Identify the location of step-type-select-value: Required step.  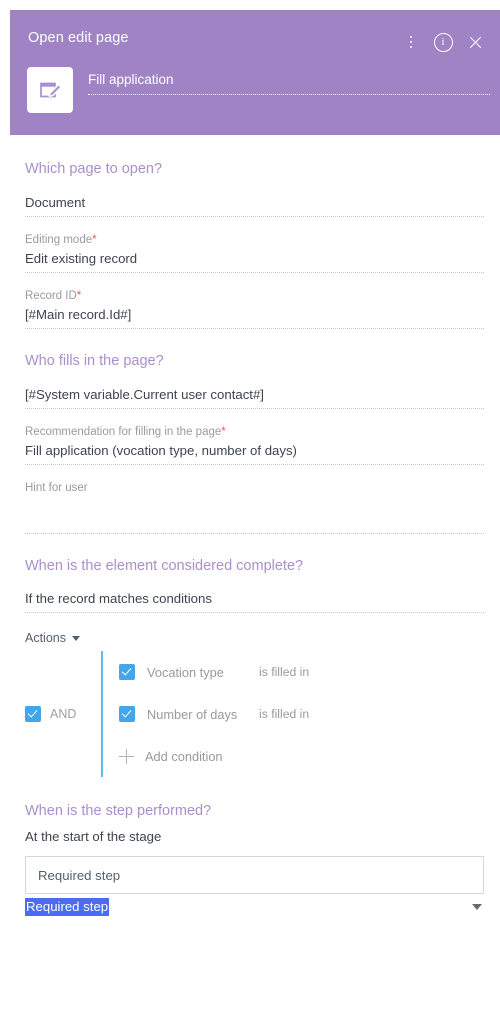
(79, 875).